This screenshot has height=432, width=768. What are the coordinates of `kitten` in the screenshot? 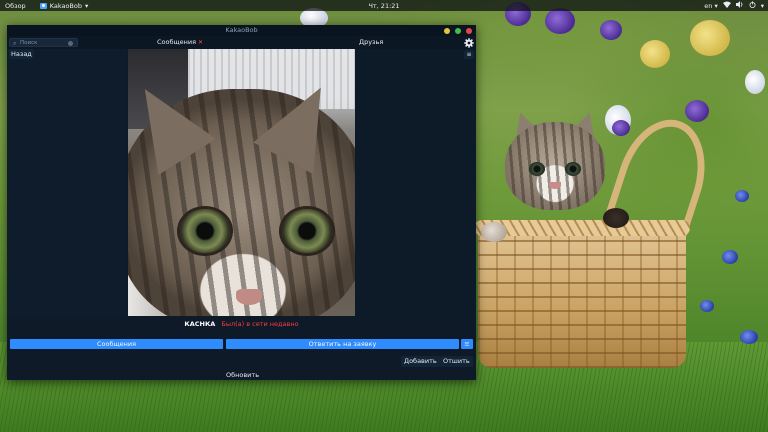 It's located at (555, 174).